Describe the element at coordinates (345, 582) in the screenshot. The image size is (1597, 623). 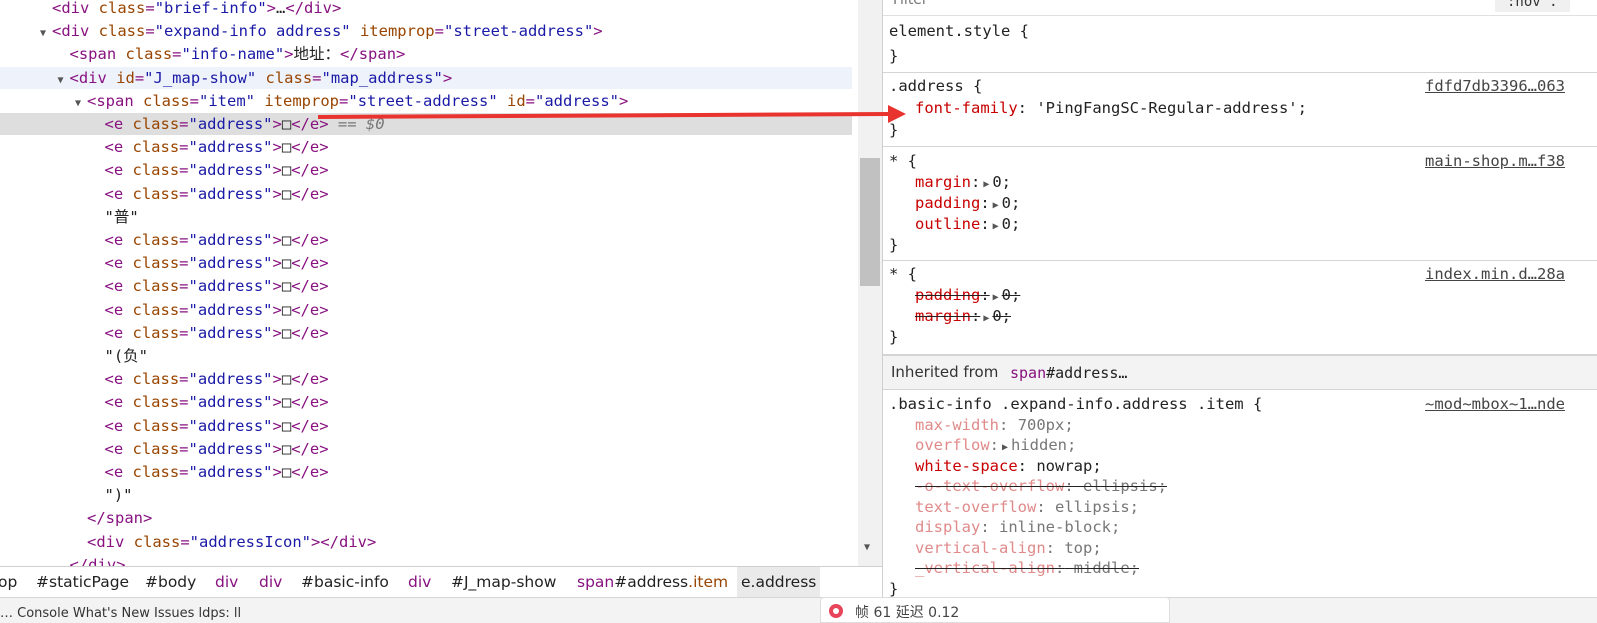
I see `breadcrumb-item: #basic-info` at that location.